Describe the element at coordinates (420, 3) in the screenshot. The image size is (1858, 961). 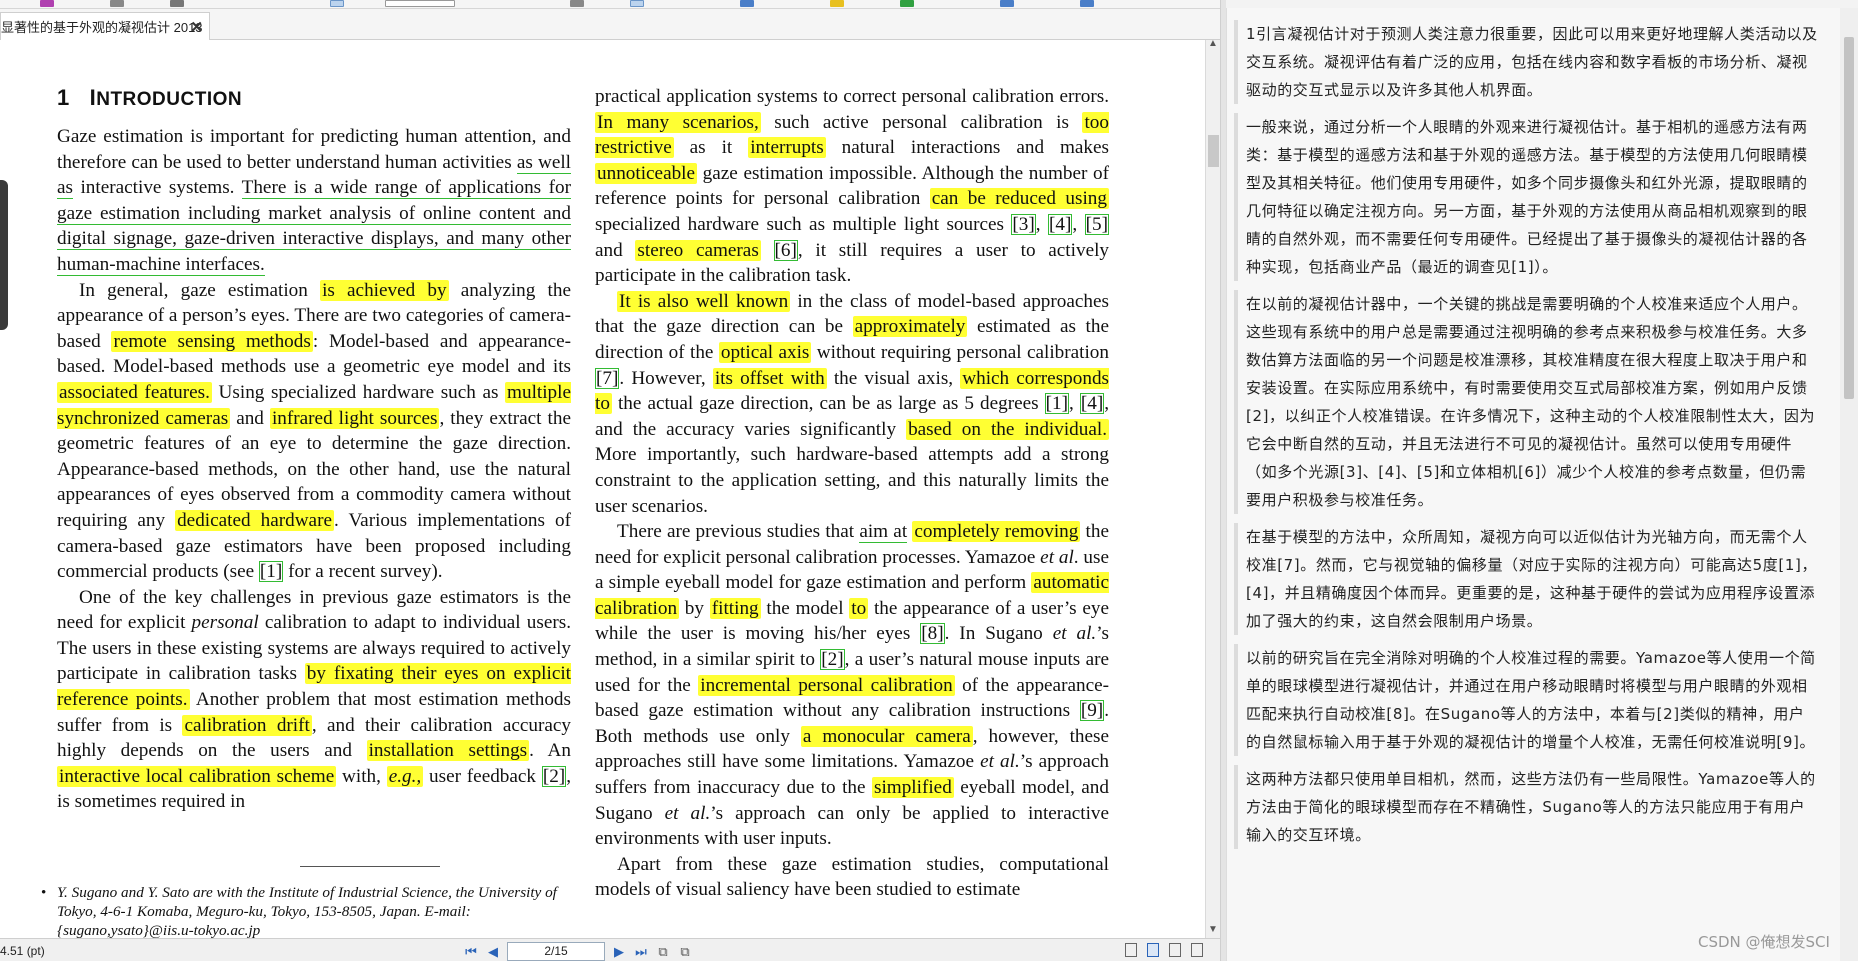
I see `zoom-input` at that location.